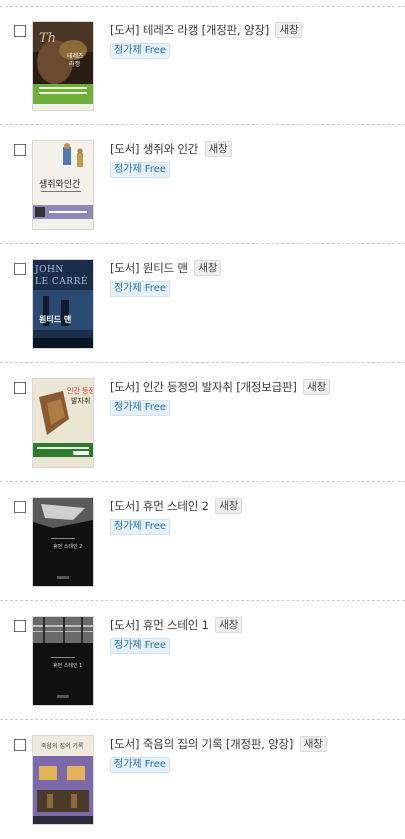 The width and height of the screenshot is (405, 839). What do you see at coordinates (202, 184) in the screenshot?
I see `list-item: 생쥐와인간 [도서] 생쥐와 인간 새창 정가제 Free` at bounding box center [202, 184].